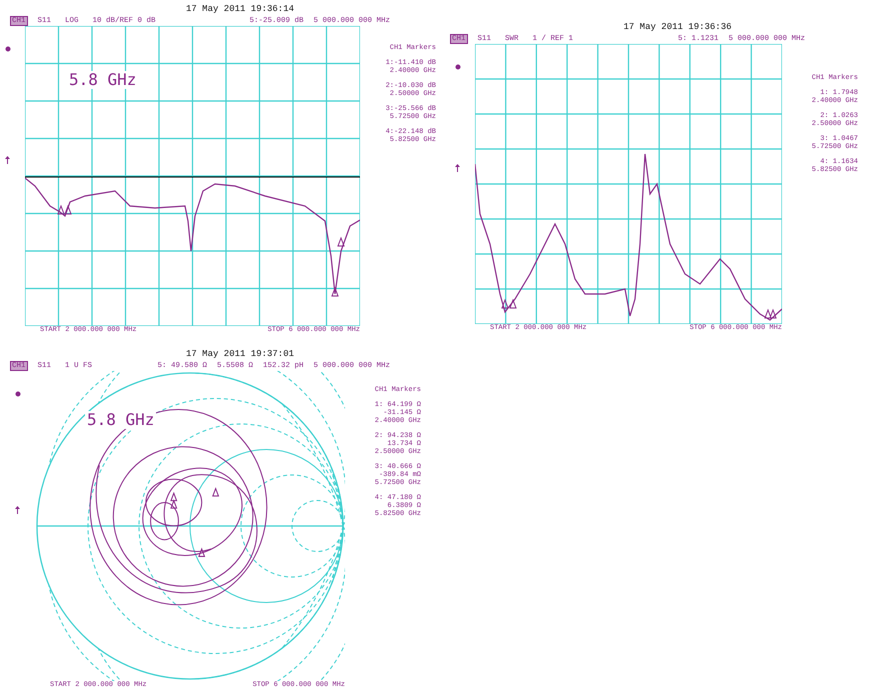 The height and width of the screenshot is (696, 875). What do you see at coordinates (240, 354) in the screenshot?
I see `timestamp: 17 May 2011 19:37:01` at bounding box center [240, 354].